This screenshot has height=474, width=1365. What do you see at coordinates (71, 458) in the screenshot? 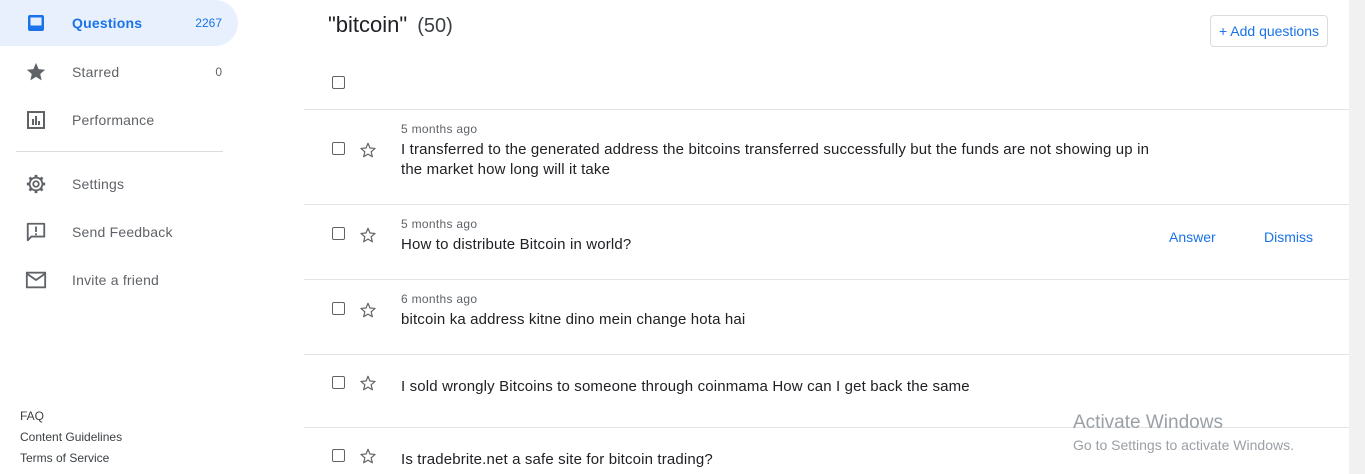
I see `footer-link-terms: Terms of Service` at bounding box center [71, 458].